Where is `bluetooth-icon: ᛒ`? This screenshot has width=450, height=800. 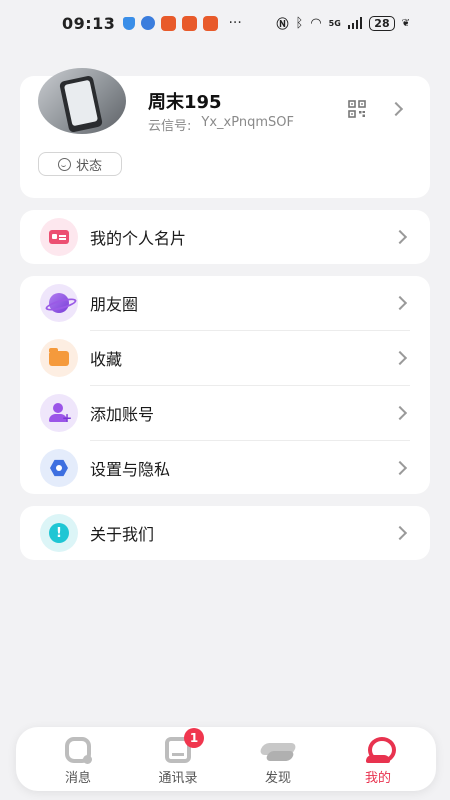
bluetooth-icon: ᛒ is located at coordinates (299, 23).